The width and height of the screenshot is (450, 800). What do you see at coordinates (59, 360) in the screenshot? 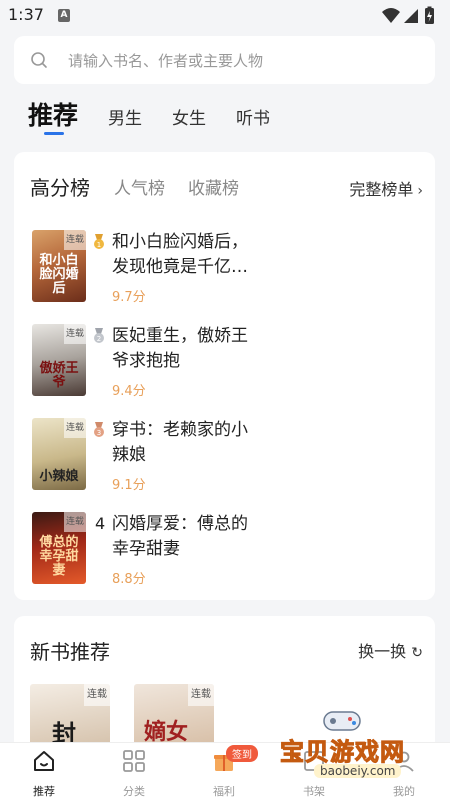
I see `book-cover: 连载 傲娇王爷` at bounding box center [59, 360].